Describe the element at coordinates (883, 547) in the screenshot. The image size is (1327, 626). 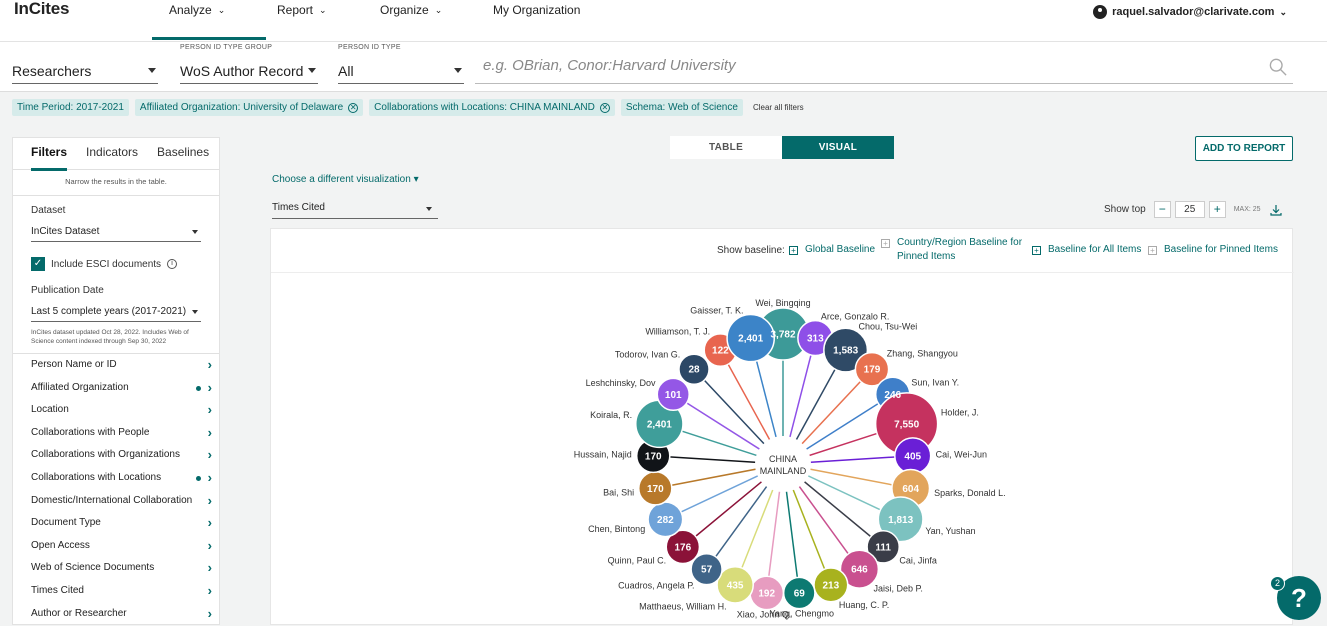
I see `bubble-value-label: 111` at that location.